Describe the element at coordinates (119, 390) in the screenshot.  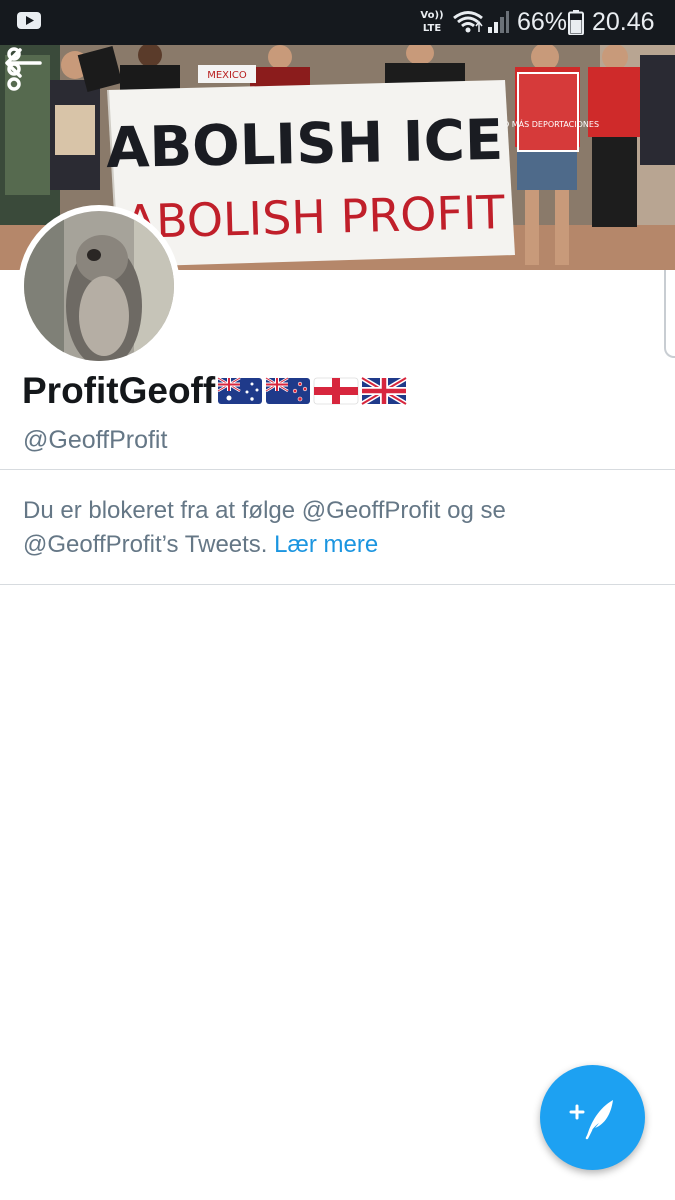
I see `display-name-text: ProfitGeoff` at that location.